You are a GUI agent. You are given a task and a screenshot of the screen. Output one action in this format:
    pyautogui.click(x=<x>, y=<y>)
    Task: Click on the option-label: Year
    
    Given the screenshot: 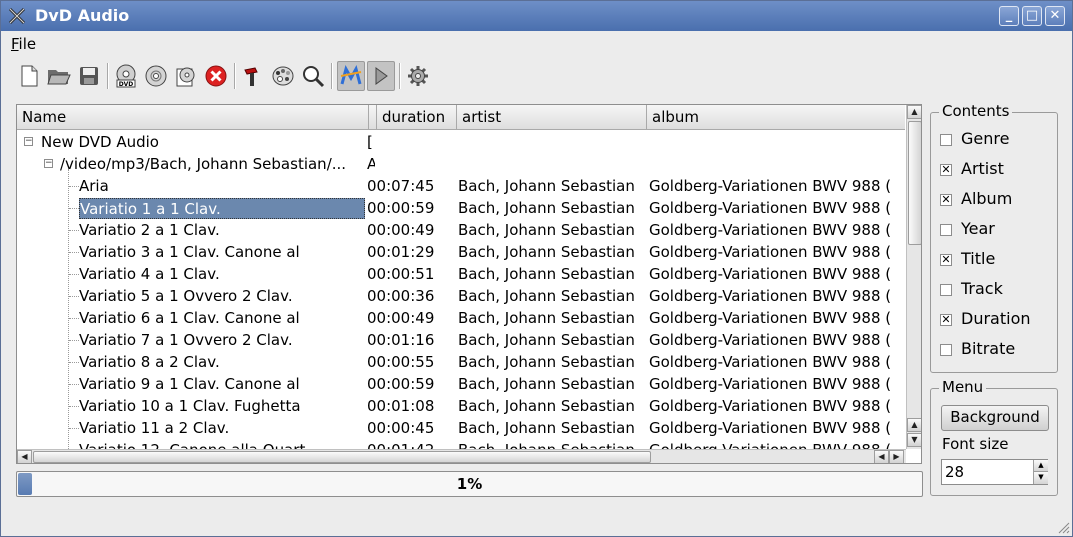 What is the action you would take?
    pyautogui.click(x=978, y=228)
    